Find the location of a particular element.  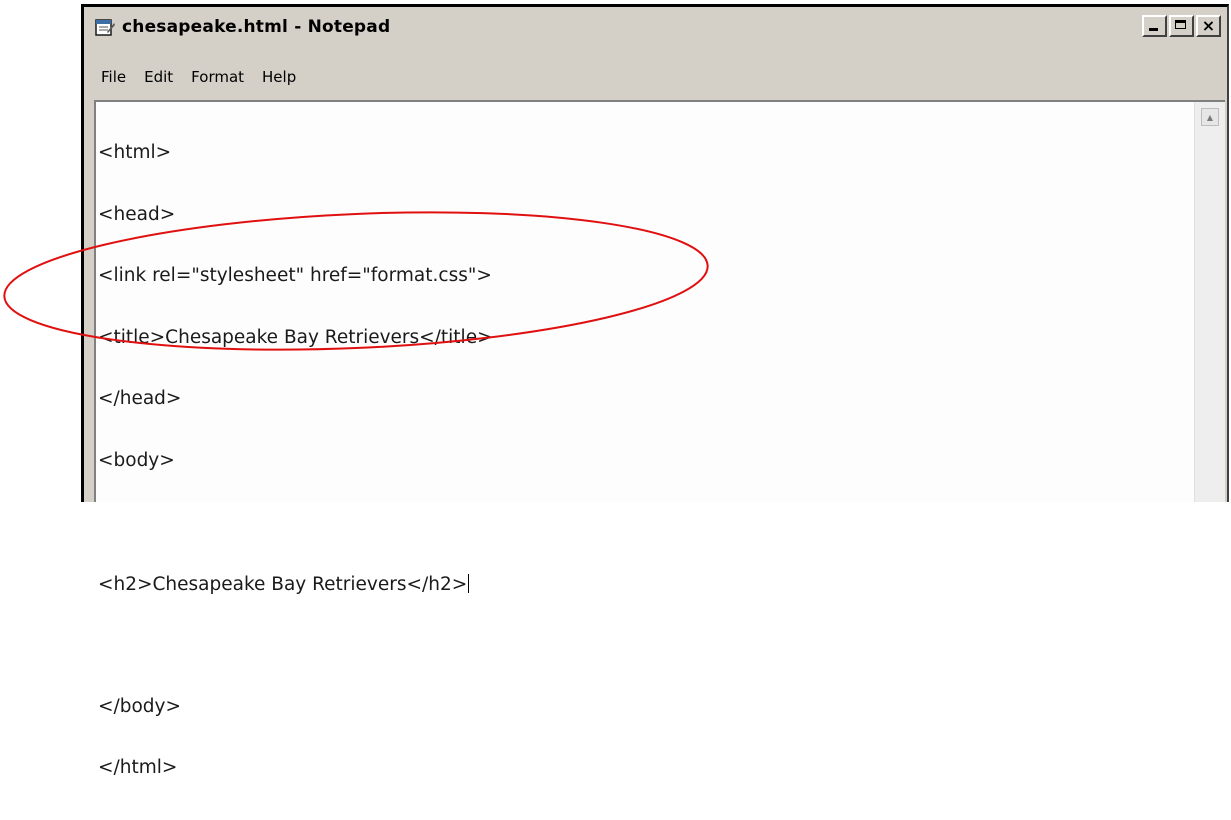

close-icon: × is located at coordinates (1208, 26).